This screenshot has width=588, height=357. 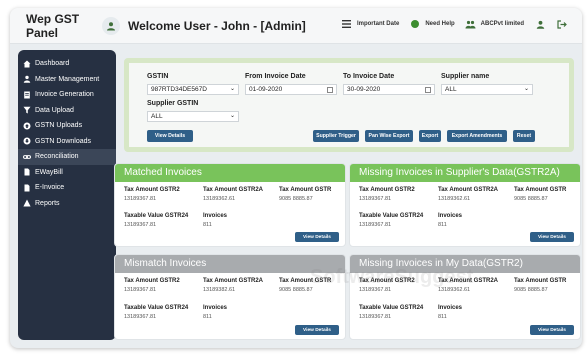 I want to click on tax-gstr2a-value: 13189362.61, so click(x=219, y=199).